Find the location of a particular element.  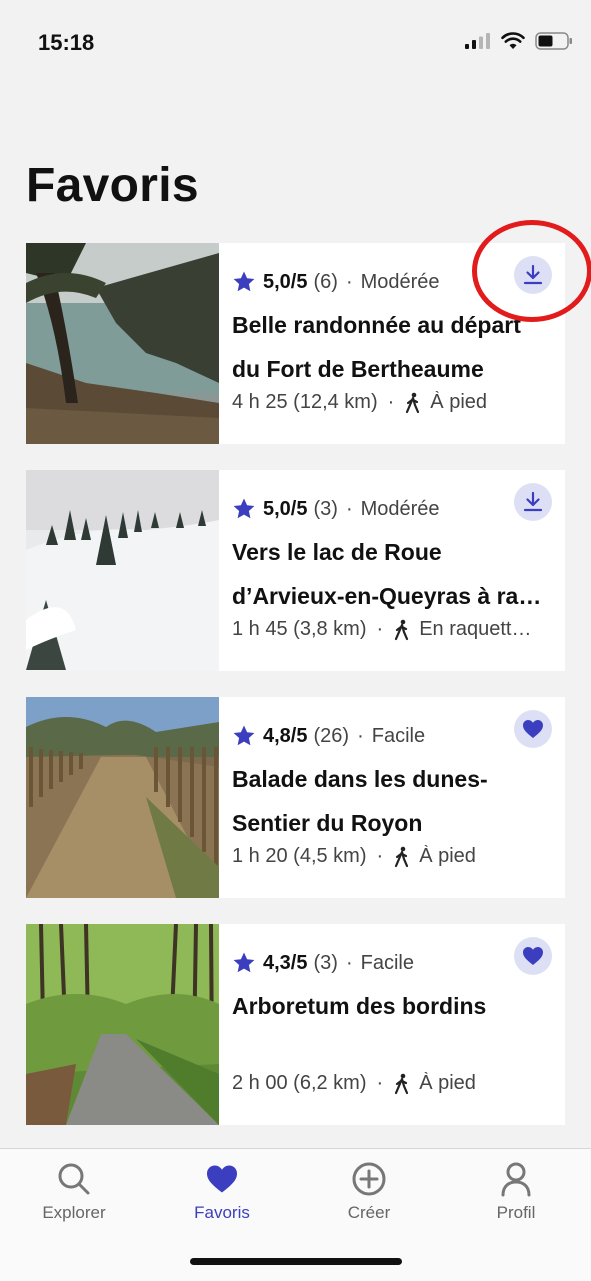

tab-favoris: Favoris is located at coordinates (222, 1192).